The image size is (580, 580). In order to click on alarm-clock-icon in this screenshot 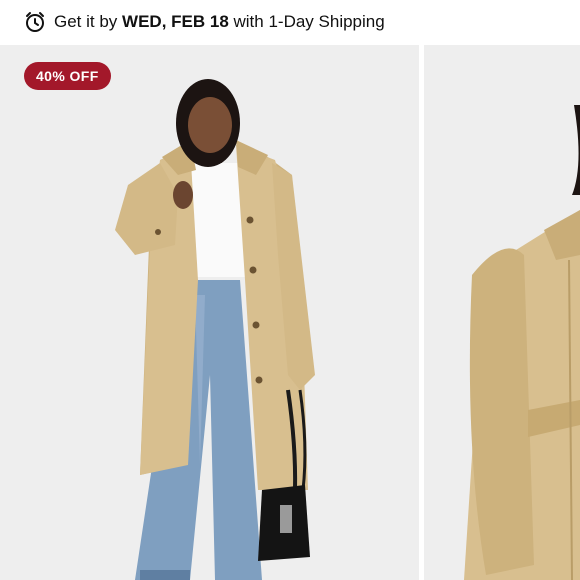, I will do `click(35, 22)`.